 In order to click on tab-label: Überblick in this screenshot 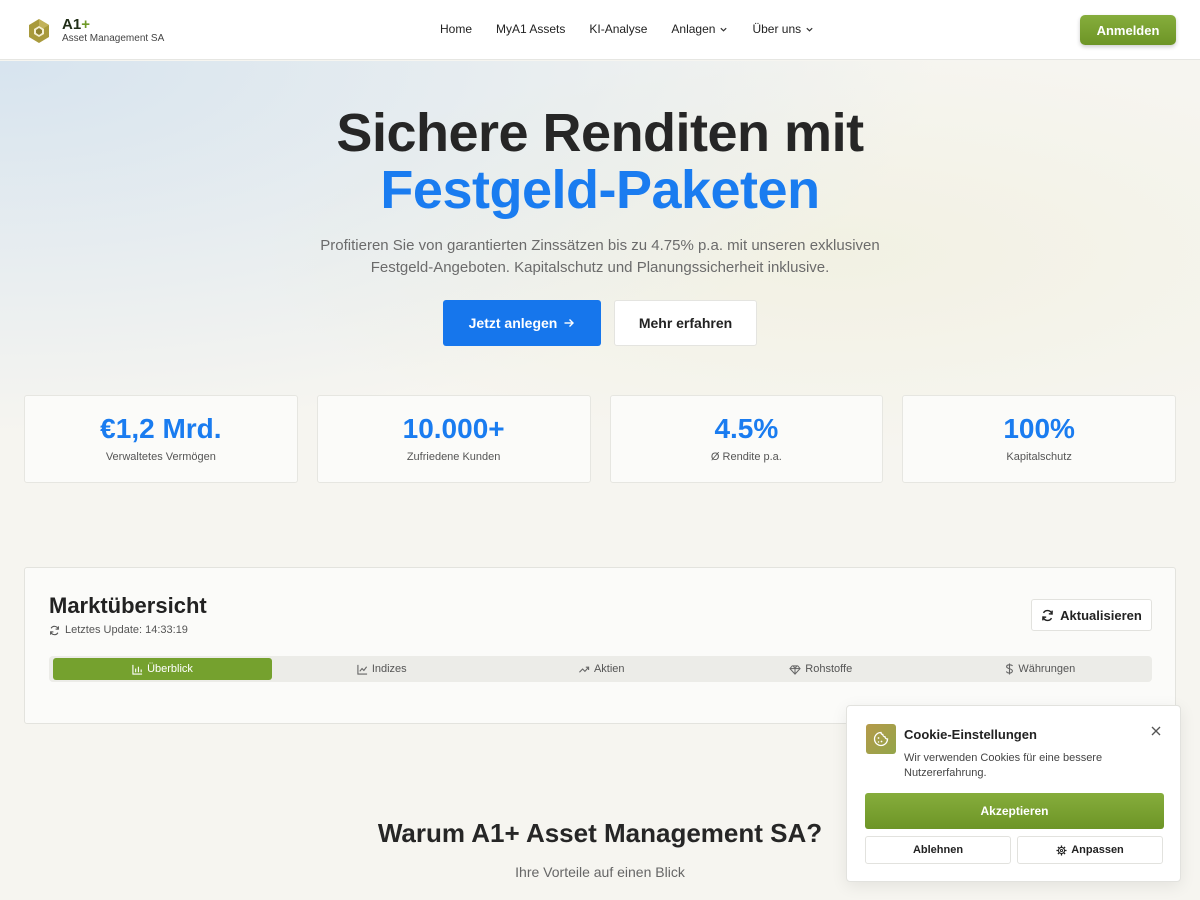, I will do `click(170, 669)`.